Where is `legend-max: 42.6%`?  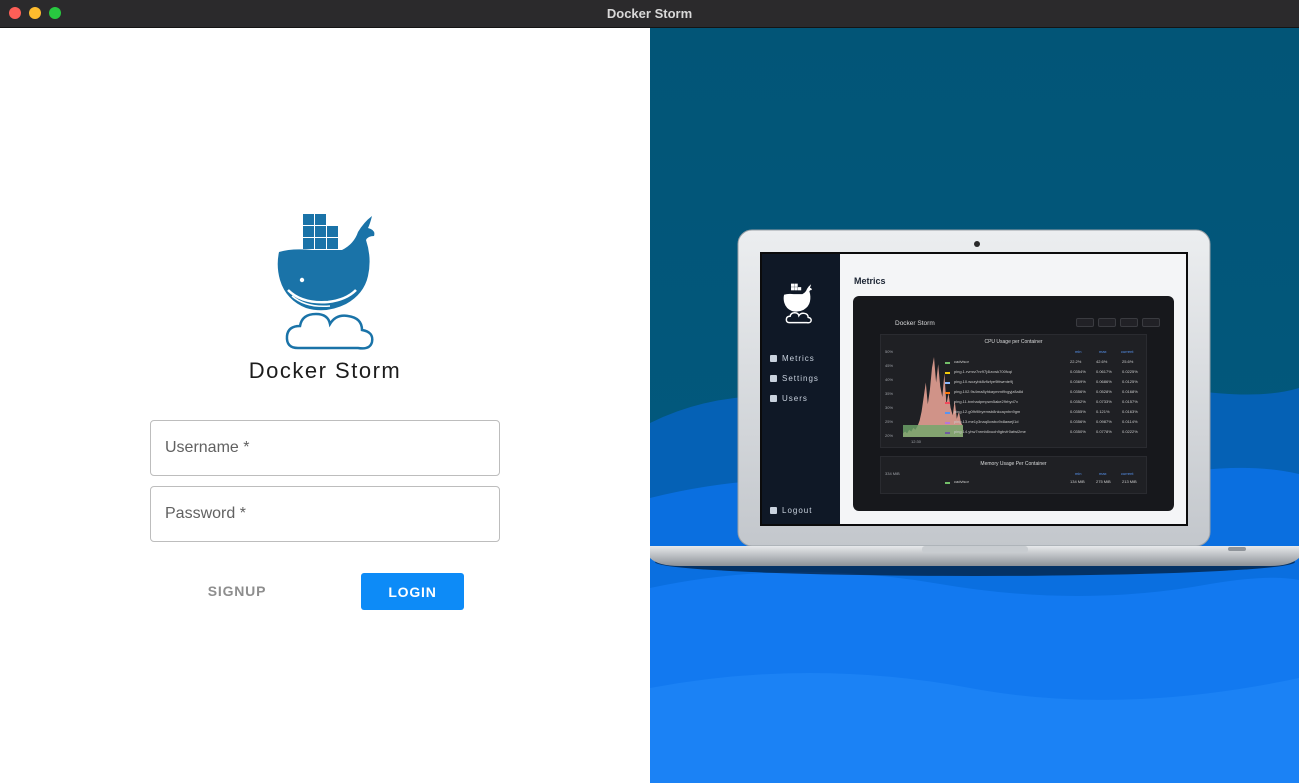
legend-max: 42.6% is located at coordinates (1102, 361).